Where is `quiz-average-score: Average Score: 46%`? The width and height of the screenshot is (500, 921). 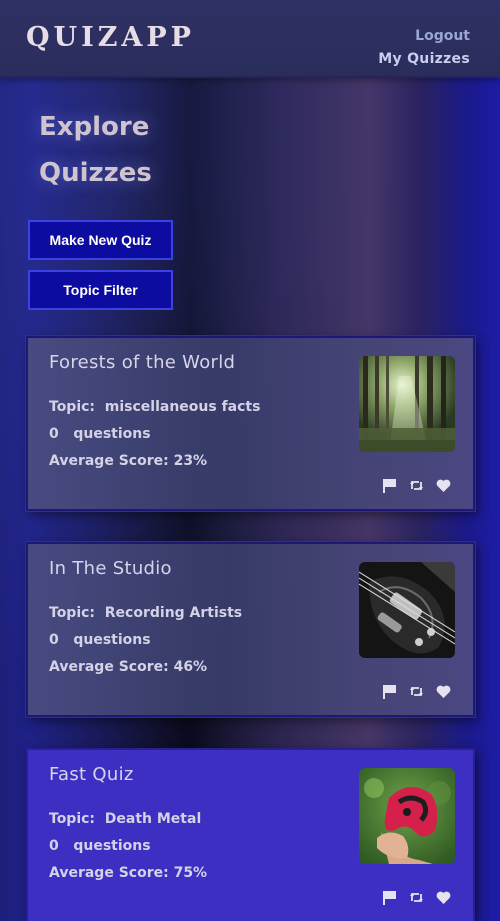
quiz-average-score: Average Score: 46% is located at coordinates (128, 667).